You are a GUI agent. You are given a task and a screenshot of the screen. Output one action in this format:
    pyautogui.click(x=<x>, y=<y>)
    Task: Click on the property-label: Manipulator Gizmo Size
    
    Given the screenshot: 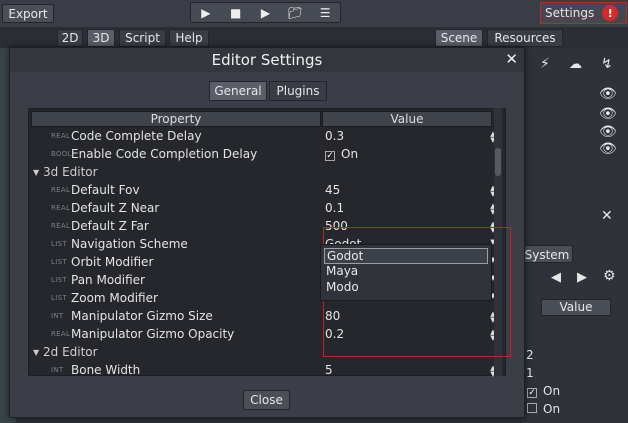 What is the action you would take?
    pyautogui.click(x=142, y=316)
    